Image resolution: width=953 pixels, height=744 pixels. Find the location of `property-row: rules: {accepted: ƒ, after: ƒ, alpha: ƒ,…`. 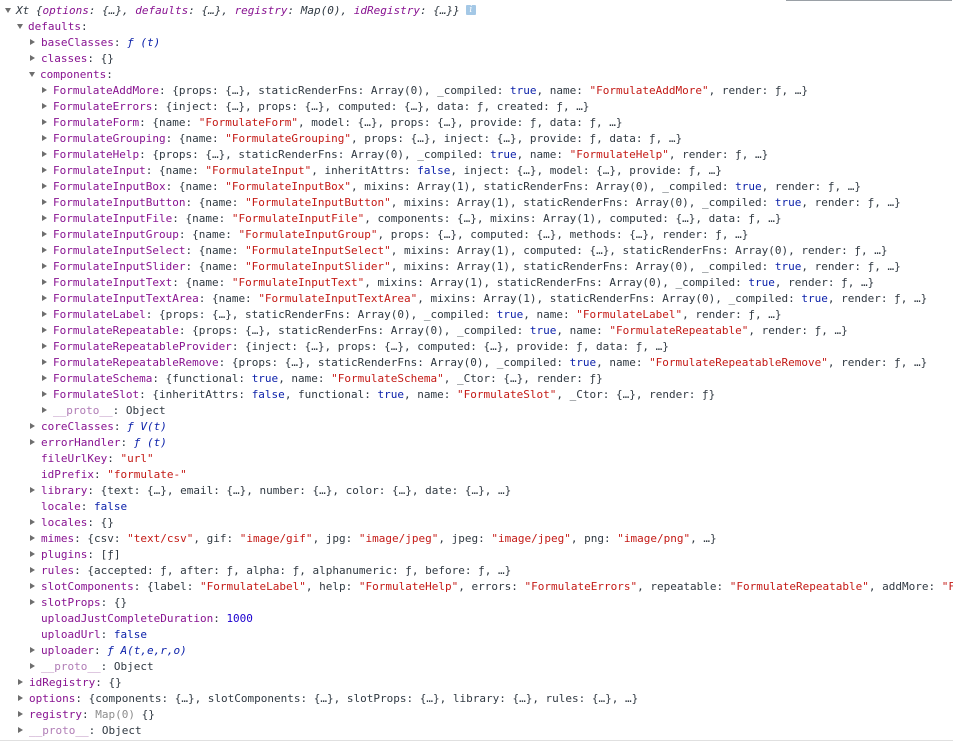

property-row: rules: {accepted: ƒ, after: ƒ, alpha: ƒ,… is located at coordinates (270, 571).